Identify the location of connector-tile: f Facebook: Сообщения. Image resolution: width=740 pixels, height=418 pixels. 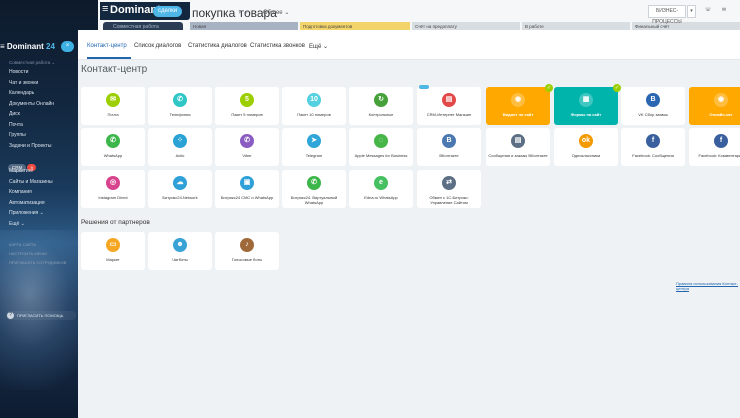
(653, 147).